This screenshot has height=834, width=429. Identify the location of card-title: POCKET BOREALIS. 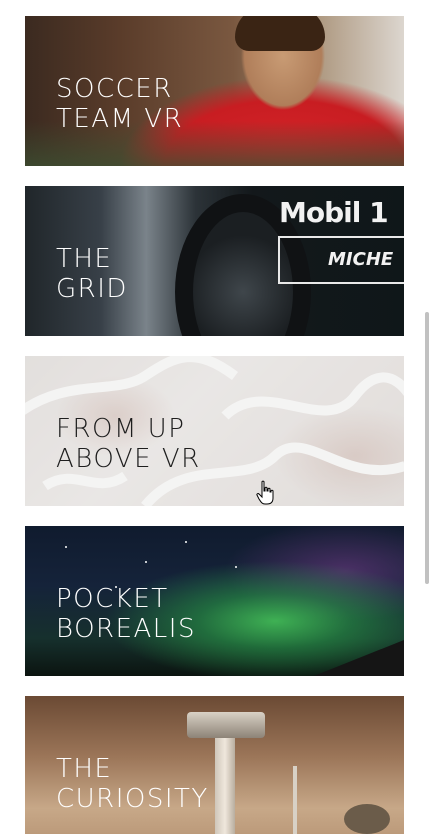
(126, 614).